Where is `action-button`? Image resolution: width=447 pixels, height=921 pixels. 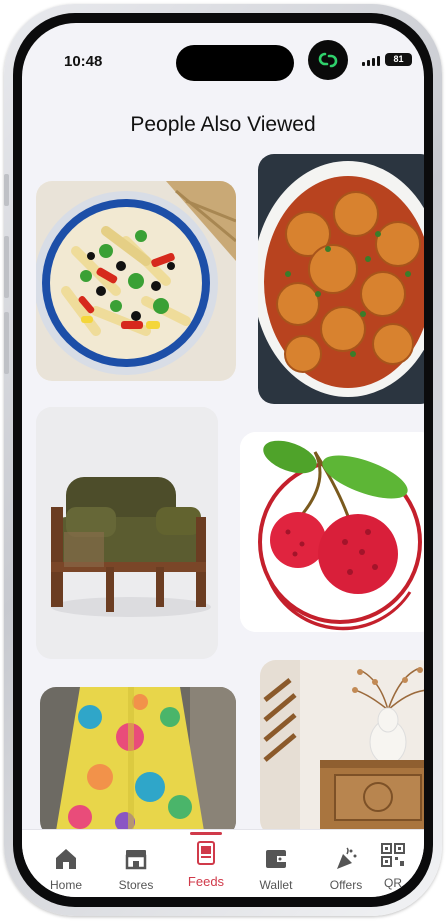 action-button is located at coordinates (6, 190).